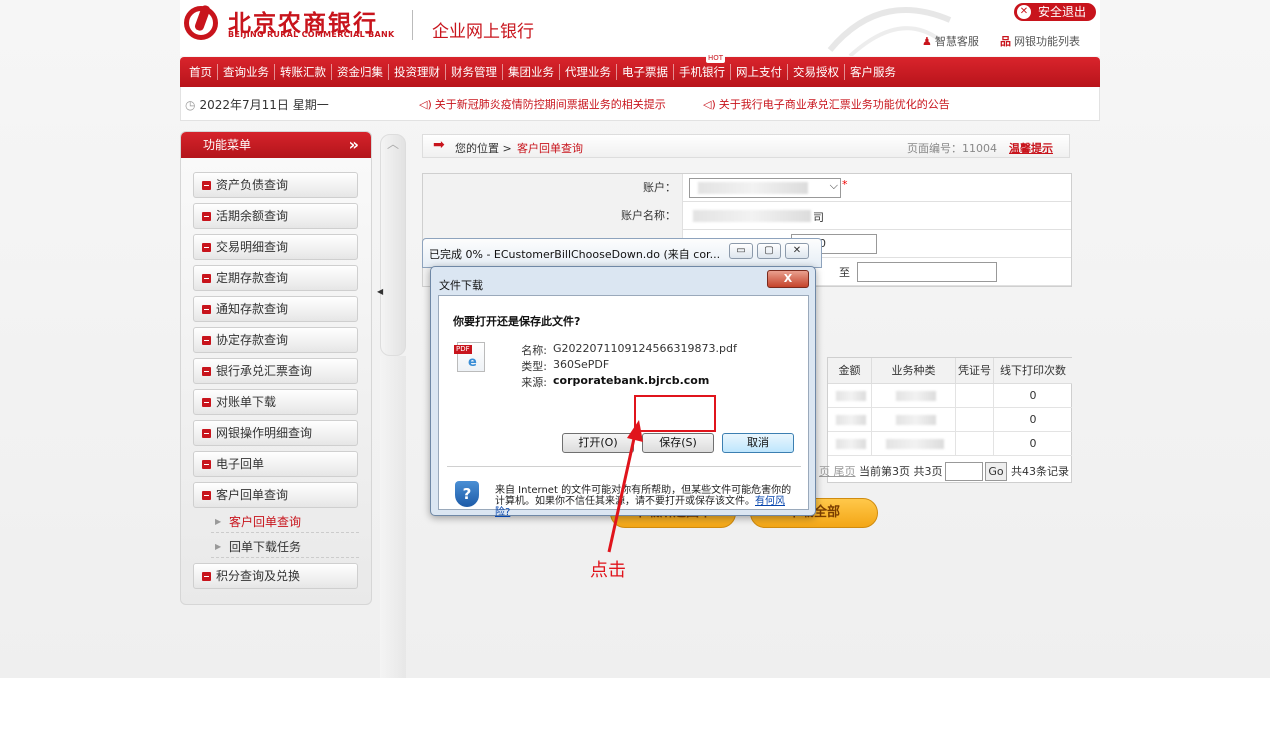 The image size is (1270, 741). I want to click on sidebar-item-notice-deposit: 通知存款查询, so click(275, 309).